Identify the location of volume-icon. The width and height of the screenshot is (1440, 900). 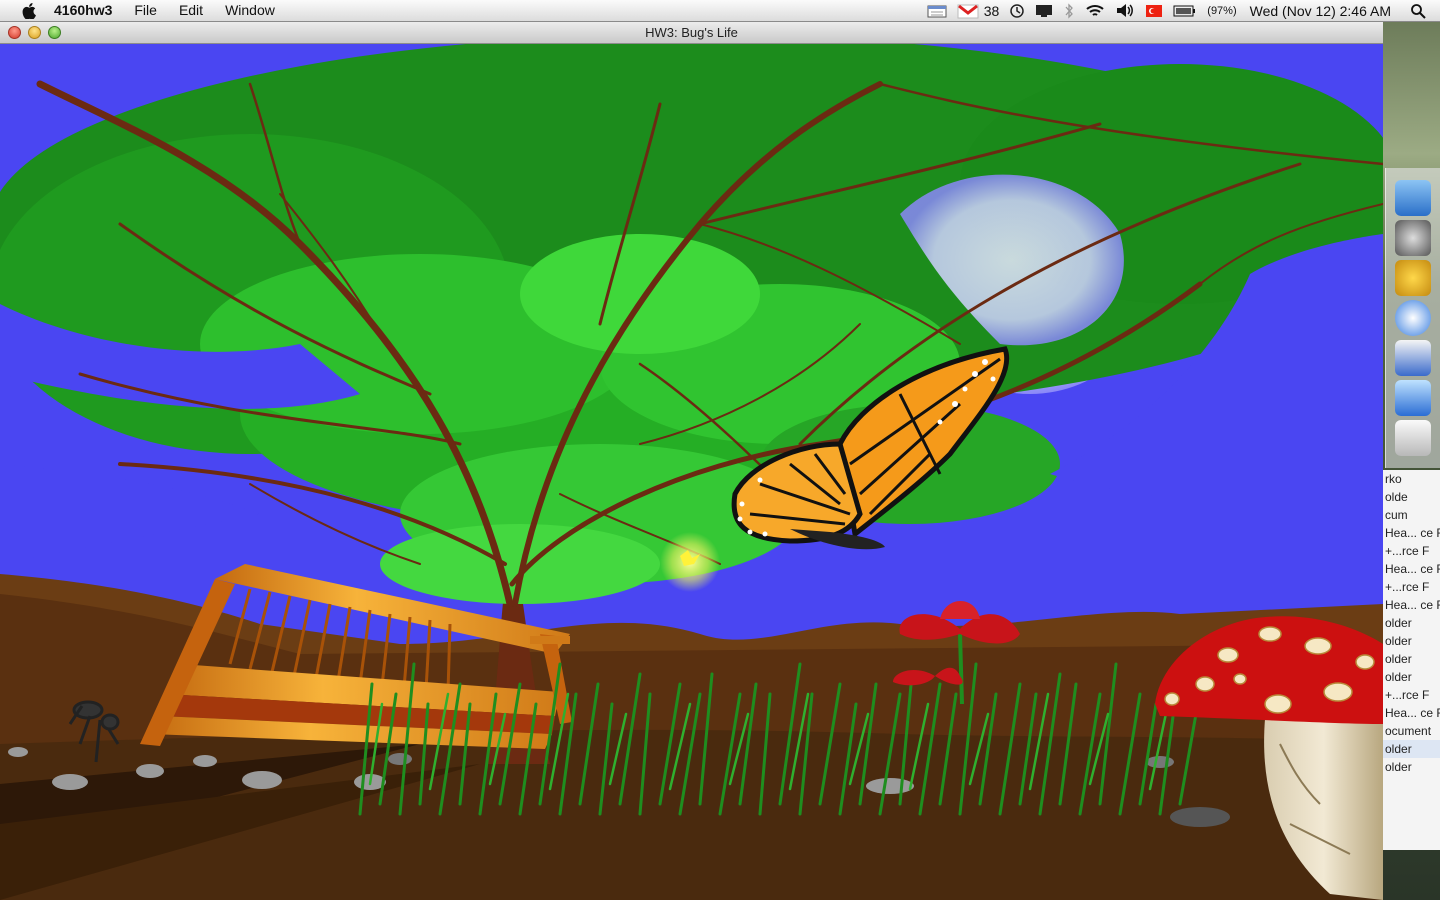
(1125, 10).